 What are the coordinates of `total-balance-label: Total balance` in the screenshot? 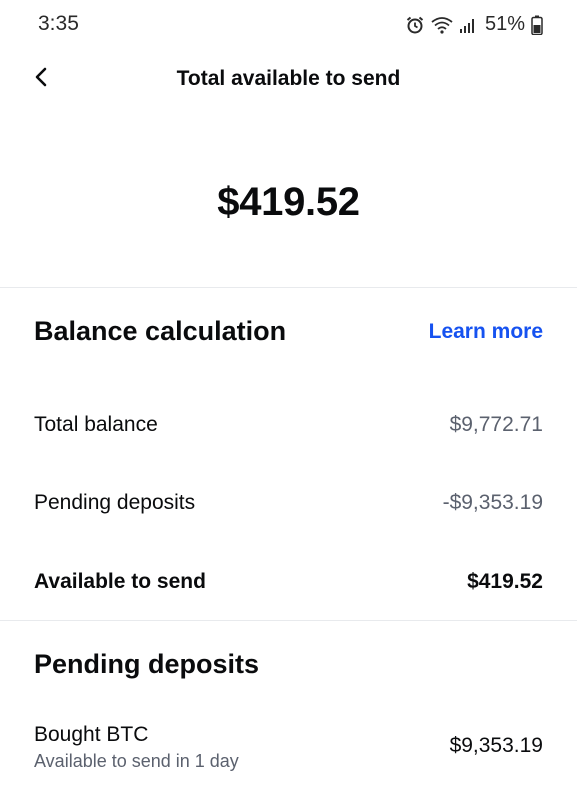 It's located at (96, 424).